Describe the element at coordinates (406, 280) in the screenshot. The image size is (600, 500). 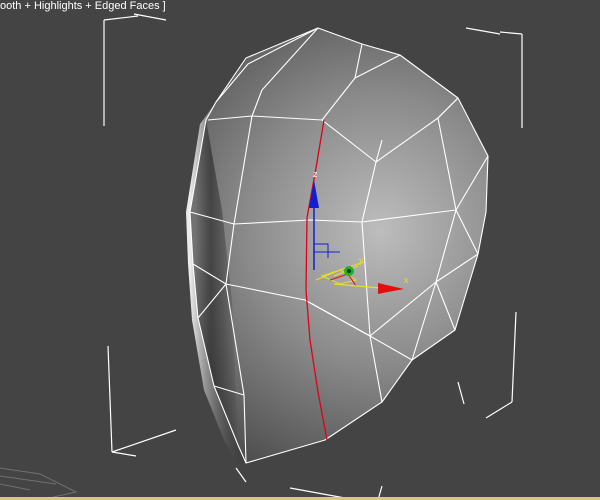
I see `x-axis-label: x` at that location.